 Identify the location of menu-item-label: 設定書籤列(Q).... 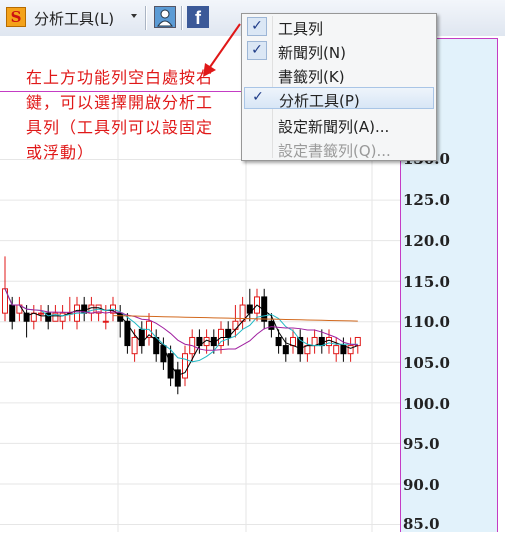
(334, 151).